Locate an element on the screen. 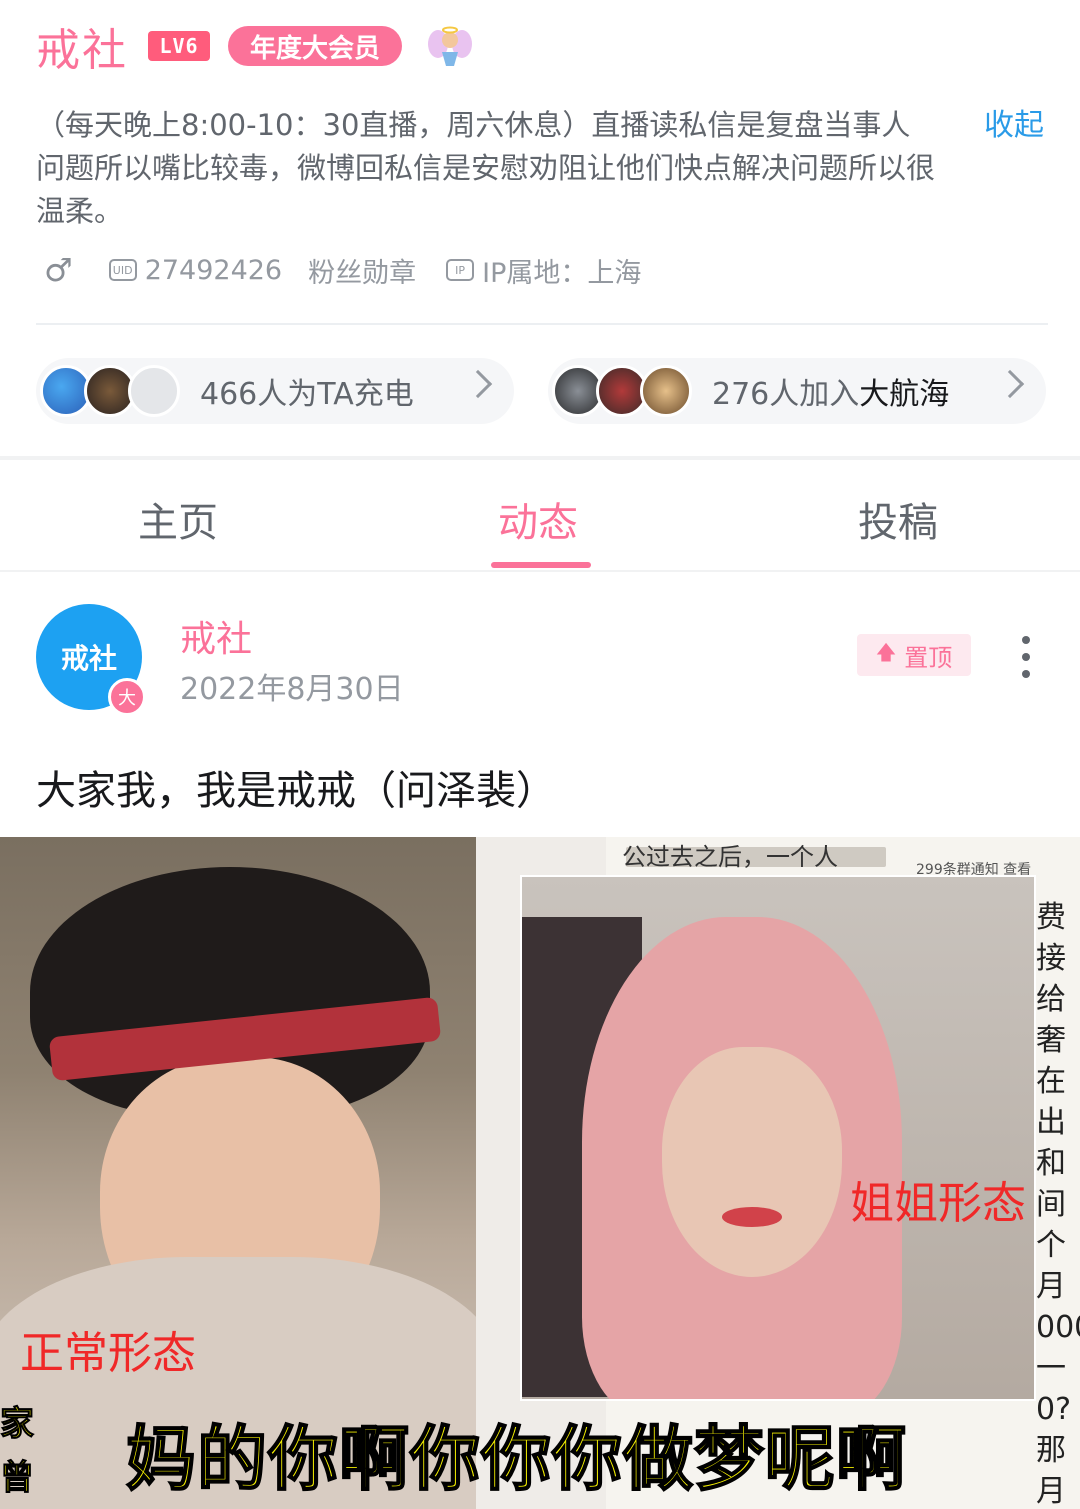 The height and width of the screenshot is (1509, 1080). guard-members-button: 276人加入大航海 is located at coordinates (797, 391).